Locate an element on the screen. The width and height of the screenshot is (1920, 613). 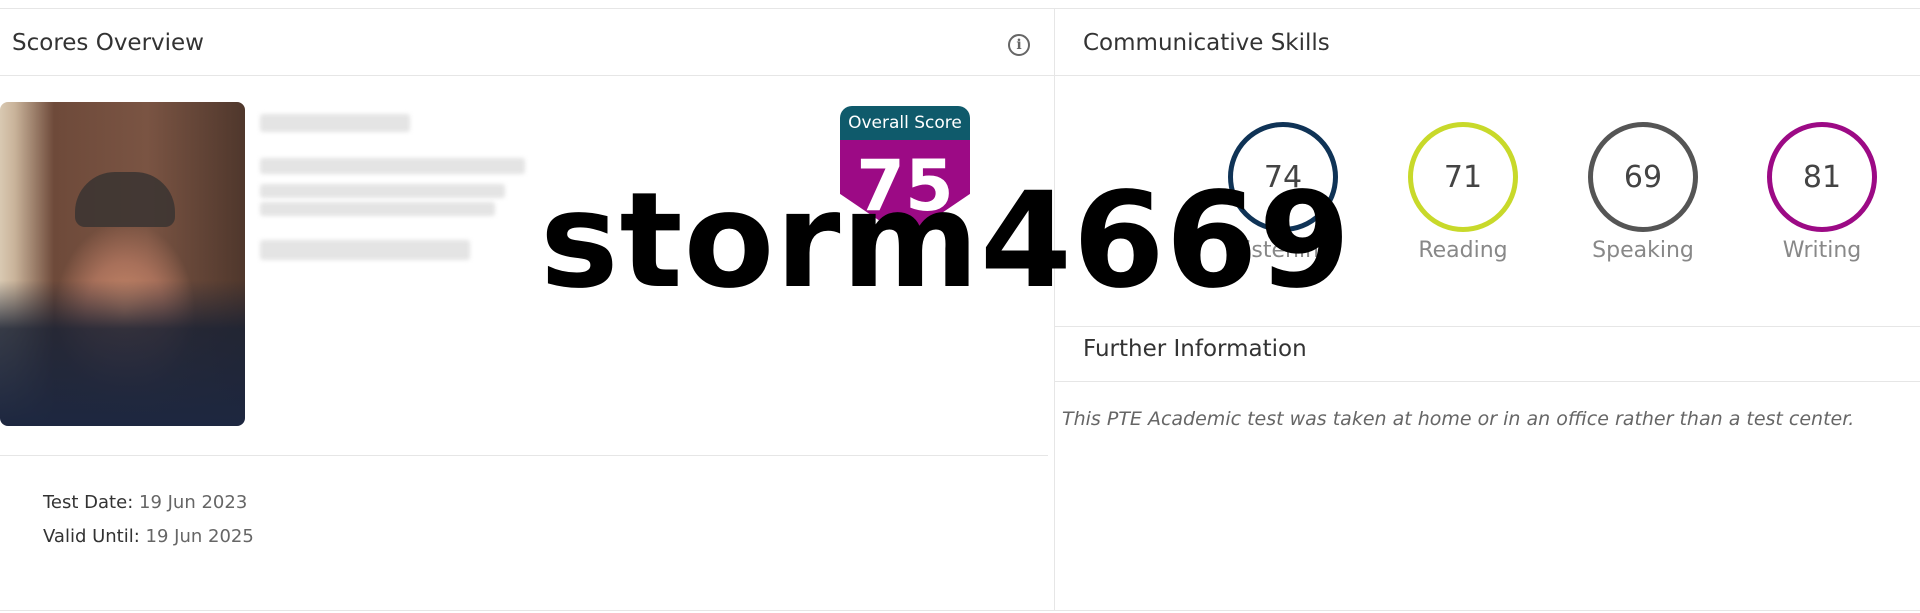
reading-label: Reading is located at coordinates (1463, 250).